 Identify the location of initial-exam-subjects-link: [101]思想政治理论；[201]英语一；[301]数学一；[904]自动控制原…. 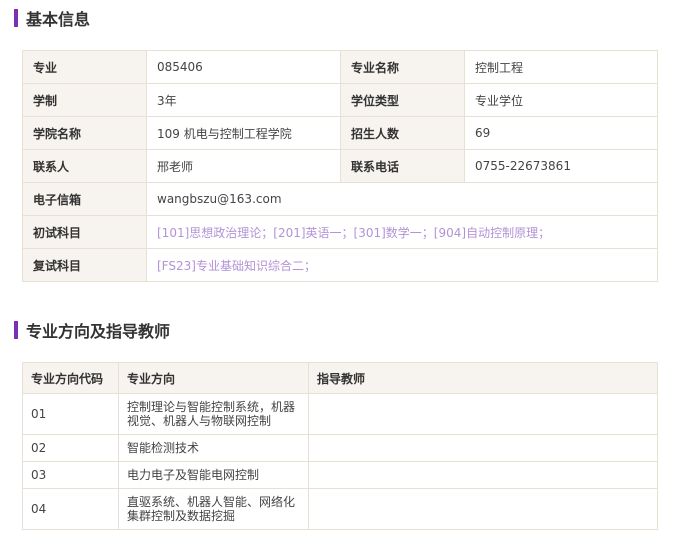
(402, 232).